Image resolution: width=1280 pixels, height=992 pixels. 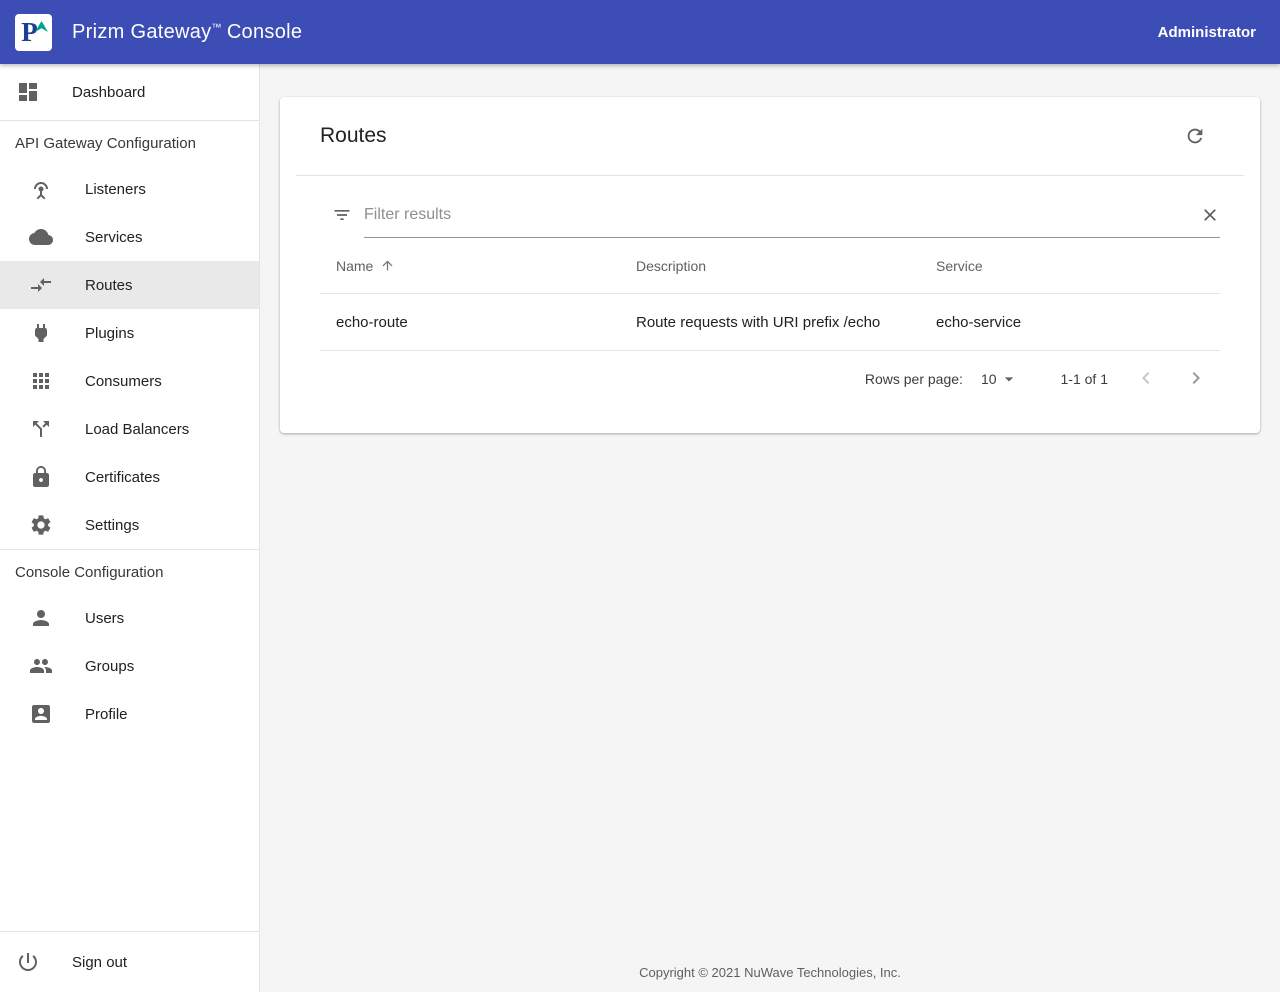 What do you see at coordinates (41, 237) in the screenshot?
I see `cloud-icon` at bounding box center [41, 237].